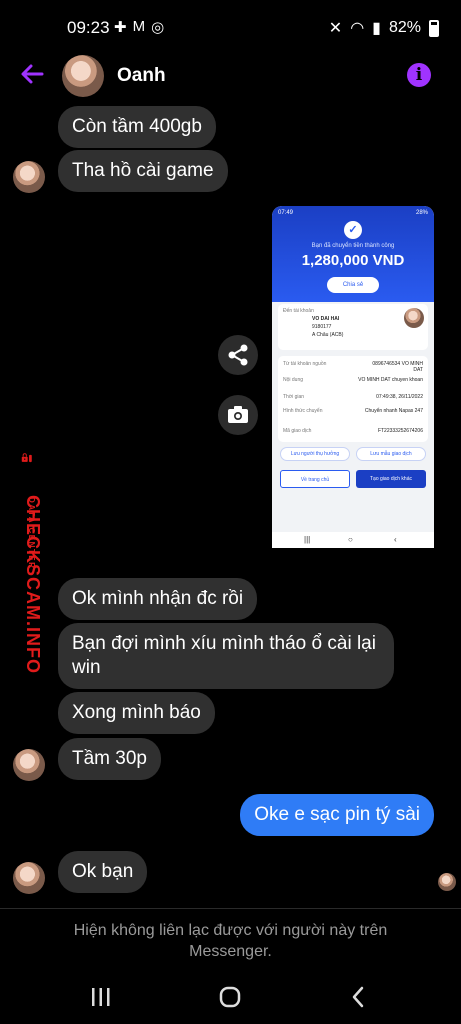  What do you see at coordinates (404, 27) in the screenshot?
I see `battery-percent: 82%` at bounding box center [404, 27].